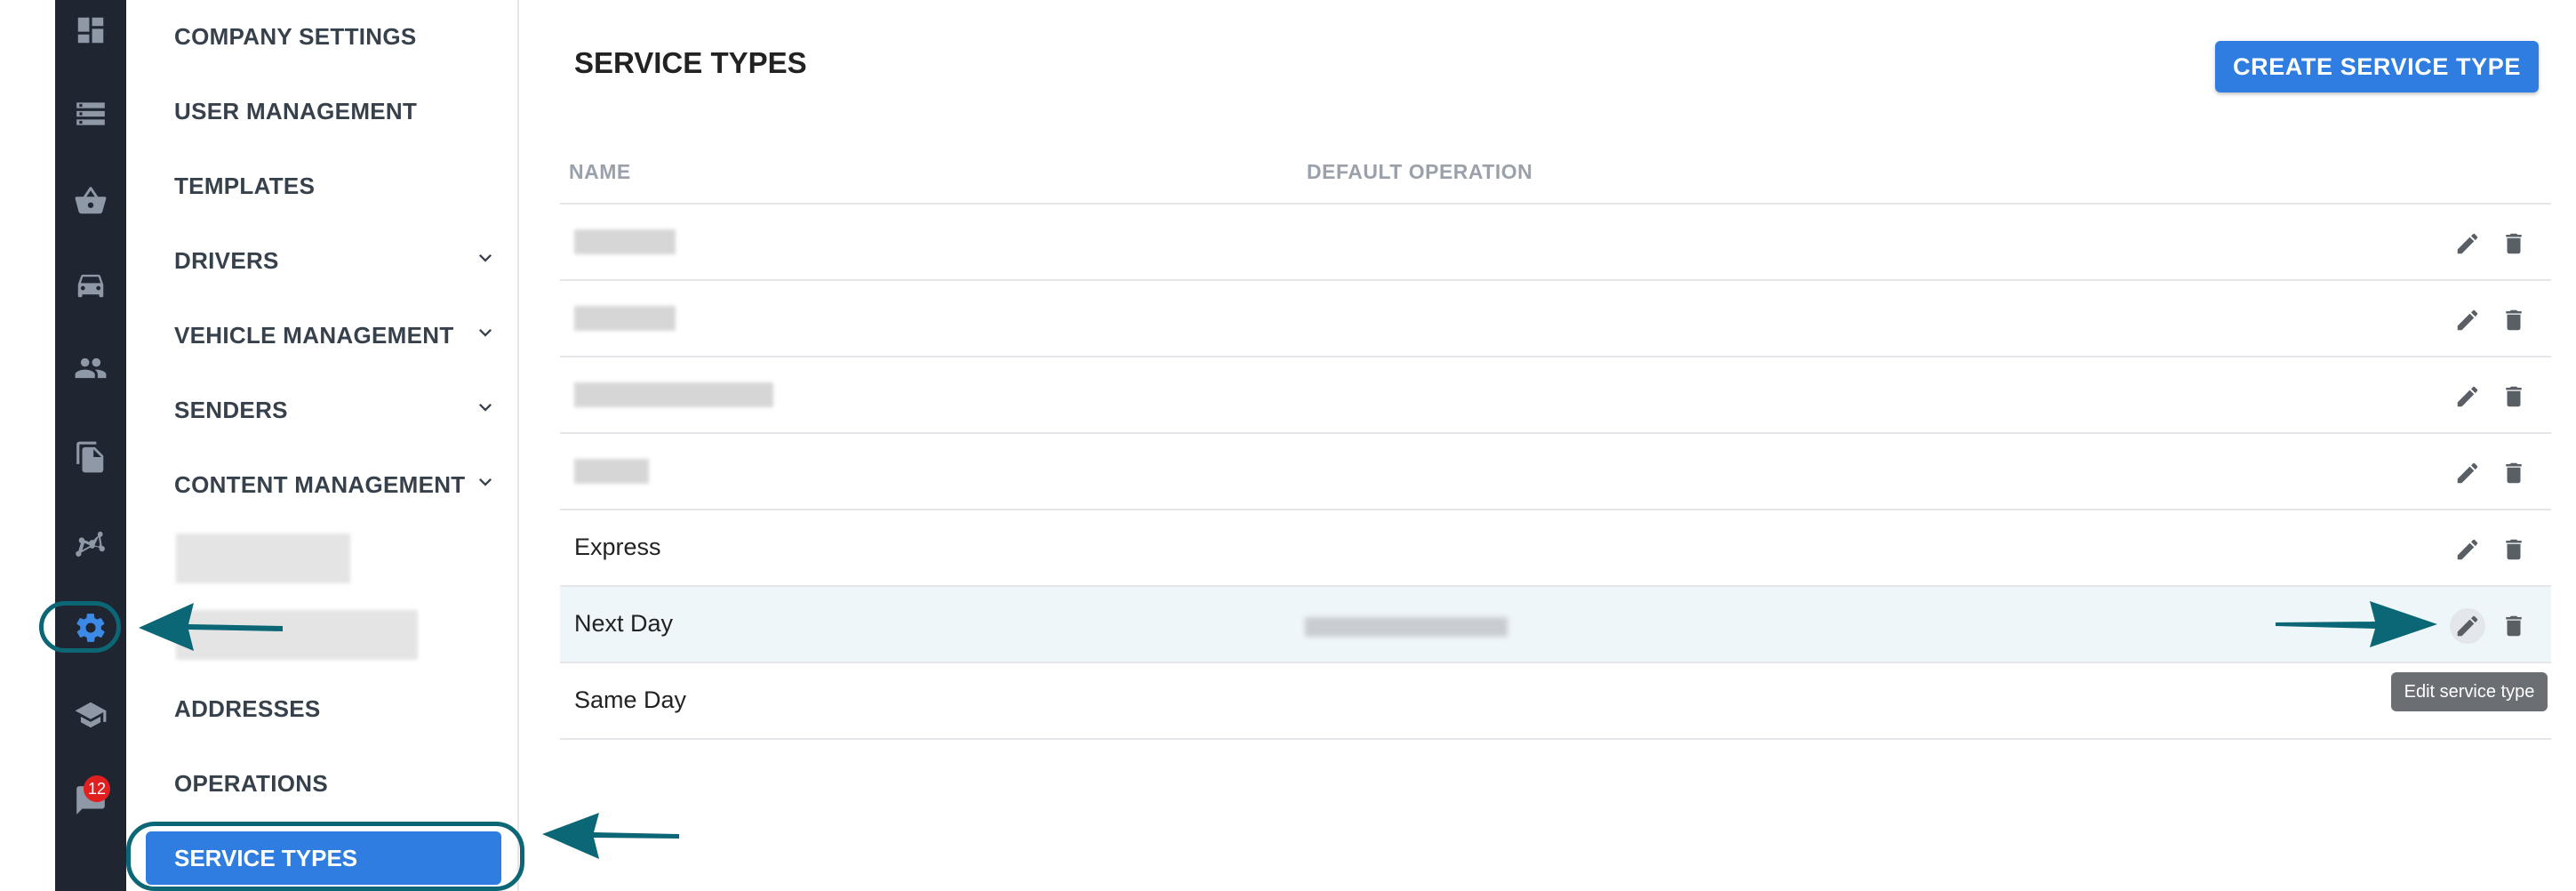 This screenshot has height=891, width=2576. What do you see at coordinates (624, 623) in the screenshot?
I see `service-type-name: Next Day` at bounding box center [624, 623].